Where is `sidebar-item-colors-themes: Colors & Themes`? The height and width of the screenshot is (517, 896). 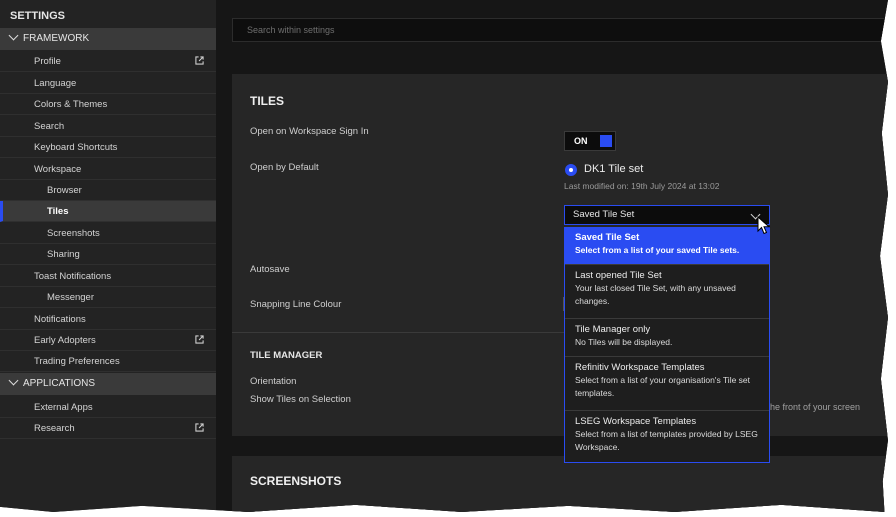 sidebar-item-colors-themes: Colors & Themes is located at coordinates (108, 104).